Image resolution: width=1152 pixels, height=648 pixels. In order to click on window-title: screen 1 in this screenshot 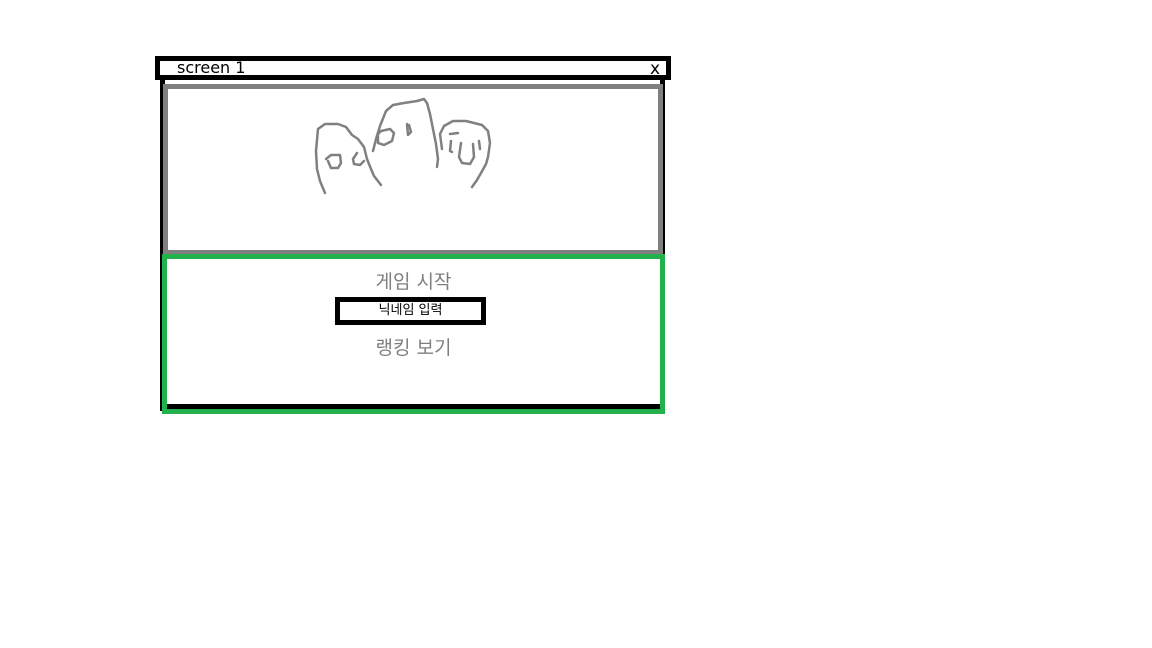, I will do `click(211, 67)`.